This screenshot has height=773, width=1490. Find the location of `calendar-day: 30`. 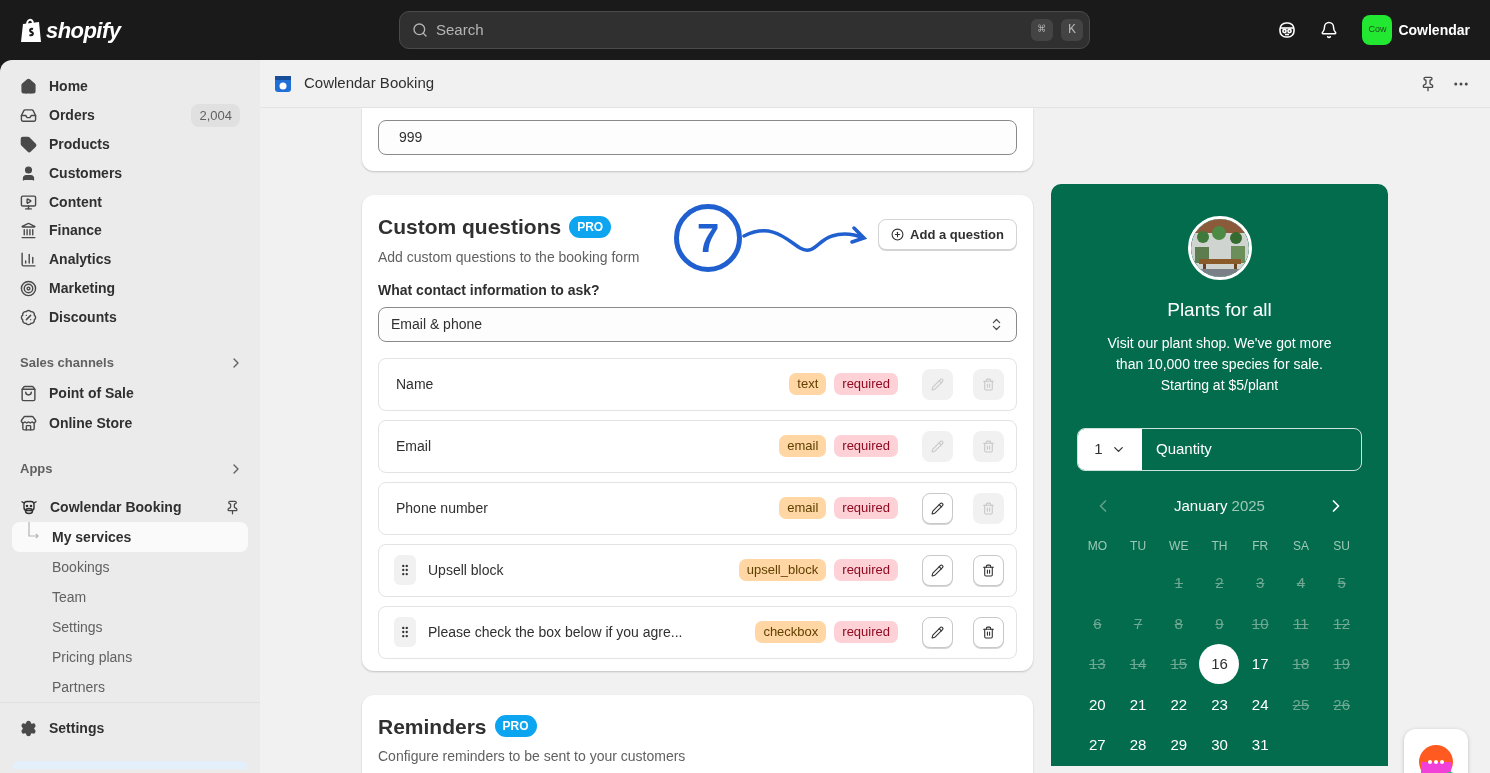

calendar-day: 30 is located at coordinates (1219, 745).